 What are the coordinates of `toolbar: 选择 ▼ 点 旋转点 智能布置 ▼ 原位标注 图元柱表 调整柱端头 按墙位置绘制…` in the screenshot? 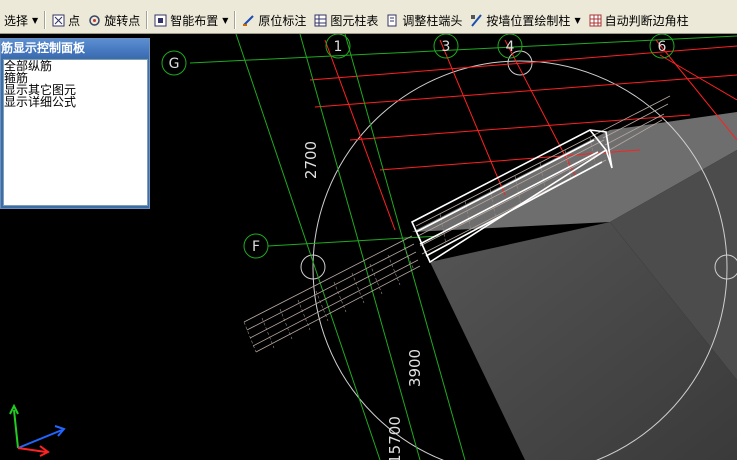 It's located at (368, 20).